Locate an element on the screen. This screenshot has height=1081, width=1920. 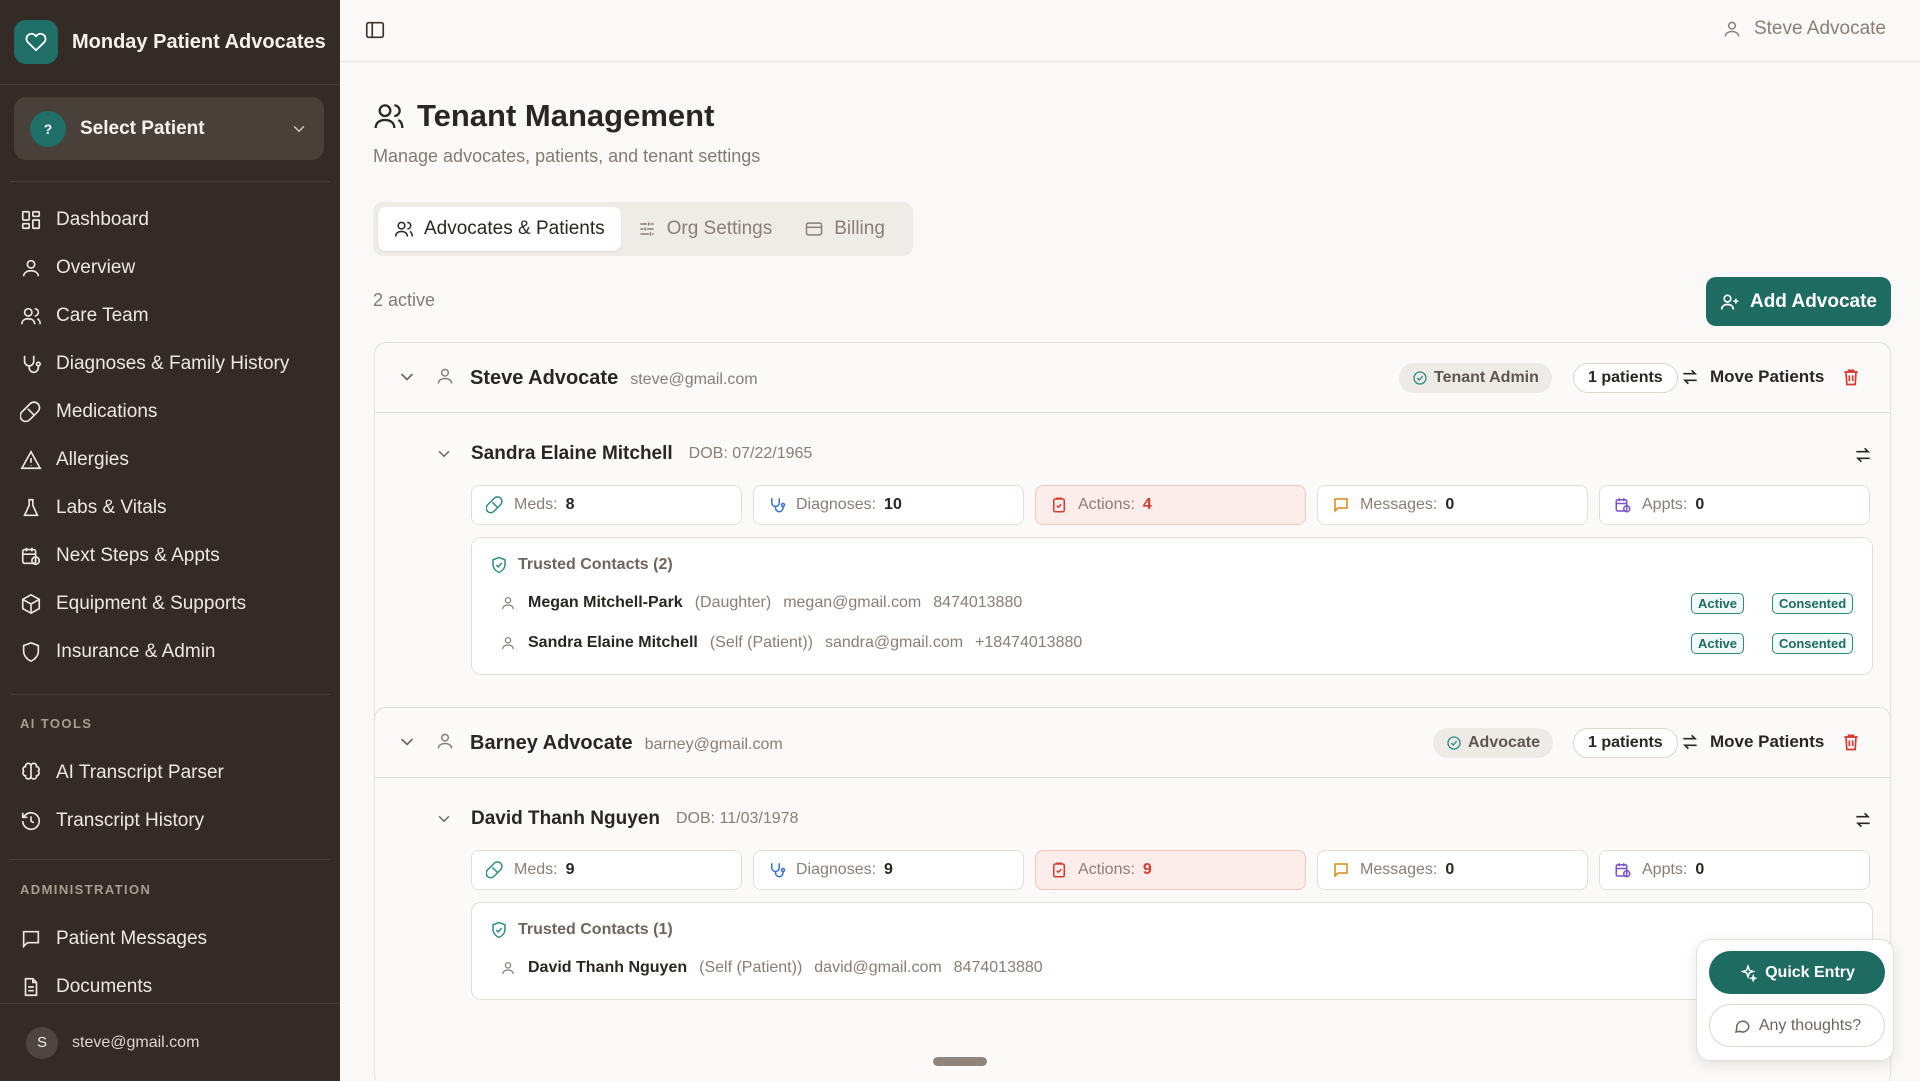
sidebar-item-next-steps: Next Steps & Appts is located at coordinates (170, 556).